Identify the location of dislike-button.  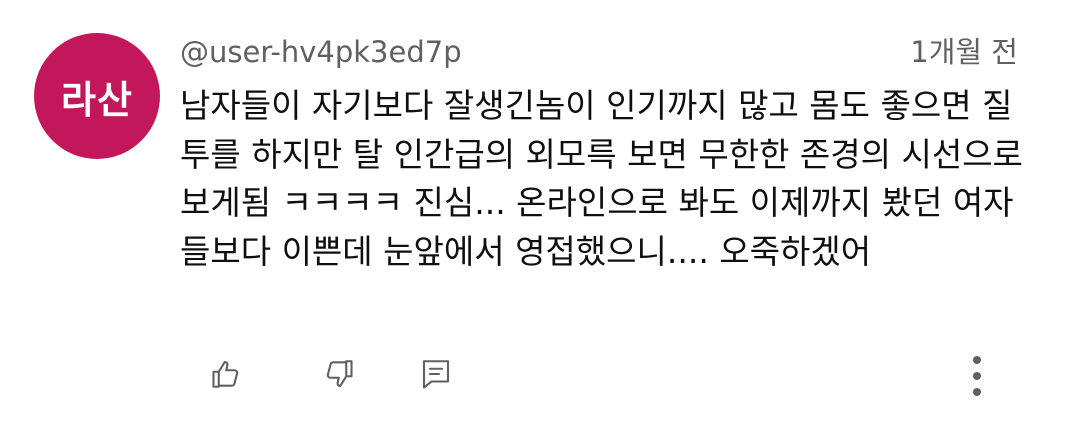
(338, 374).